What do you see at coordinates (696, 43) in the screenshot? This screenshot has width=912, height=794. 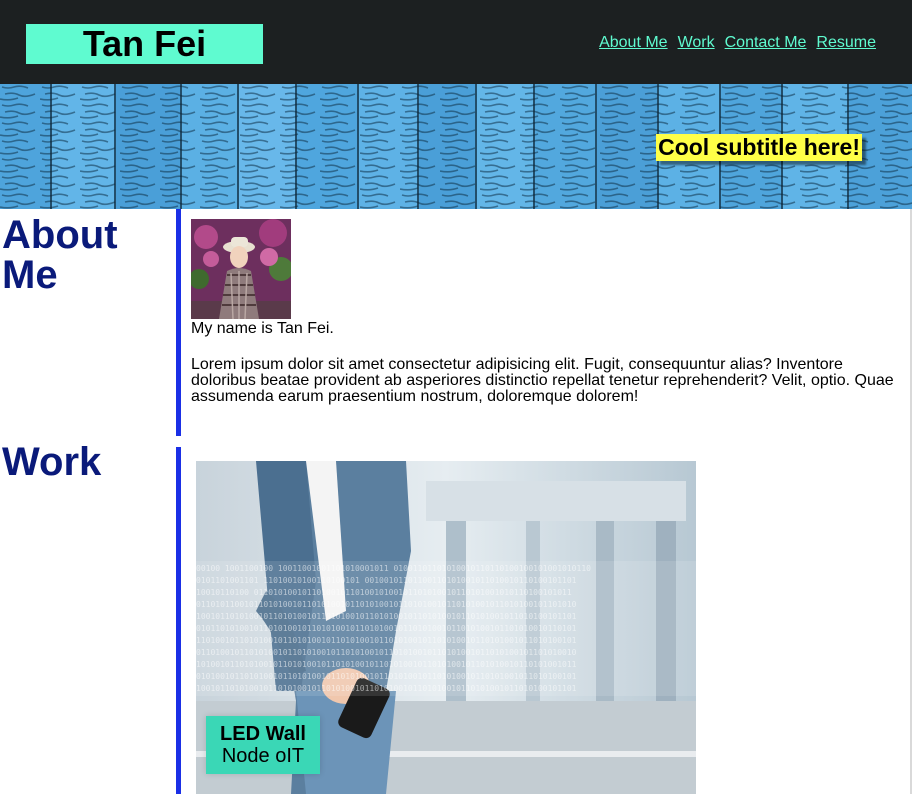 I see `nav-link-work: Work` at bounding box center [696, 43].